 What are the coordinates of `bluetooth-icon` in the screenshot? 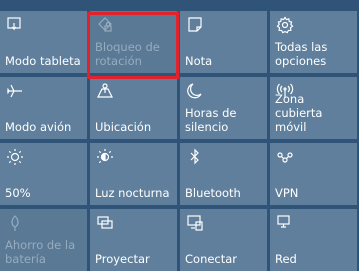 It's located at (195, 157).